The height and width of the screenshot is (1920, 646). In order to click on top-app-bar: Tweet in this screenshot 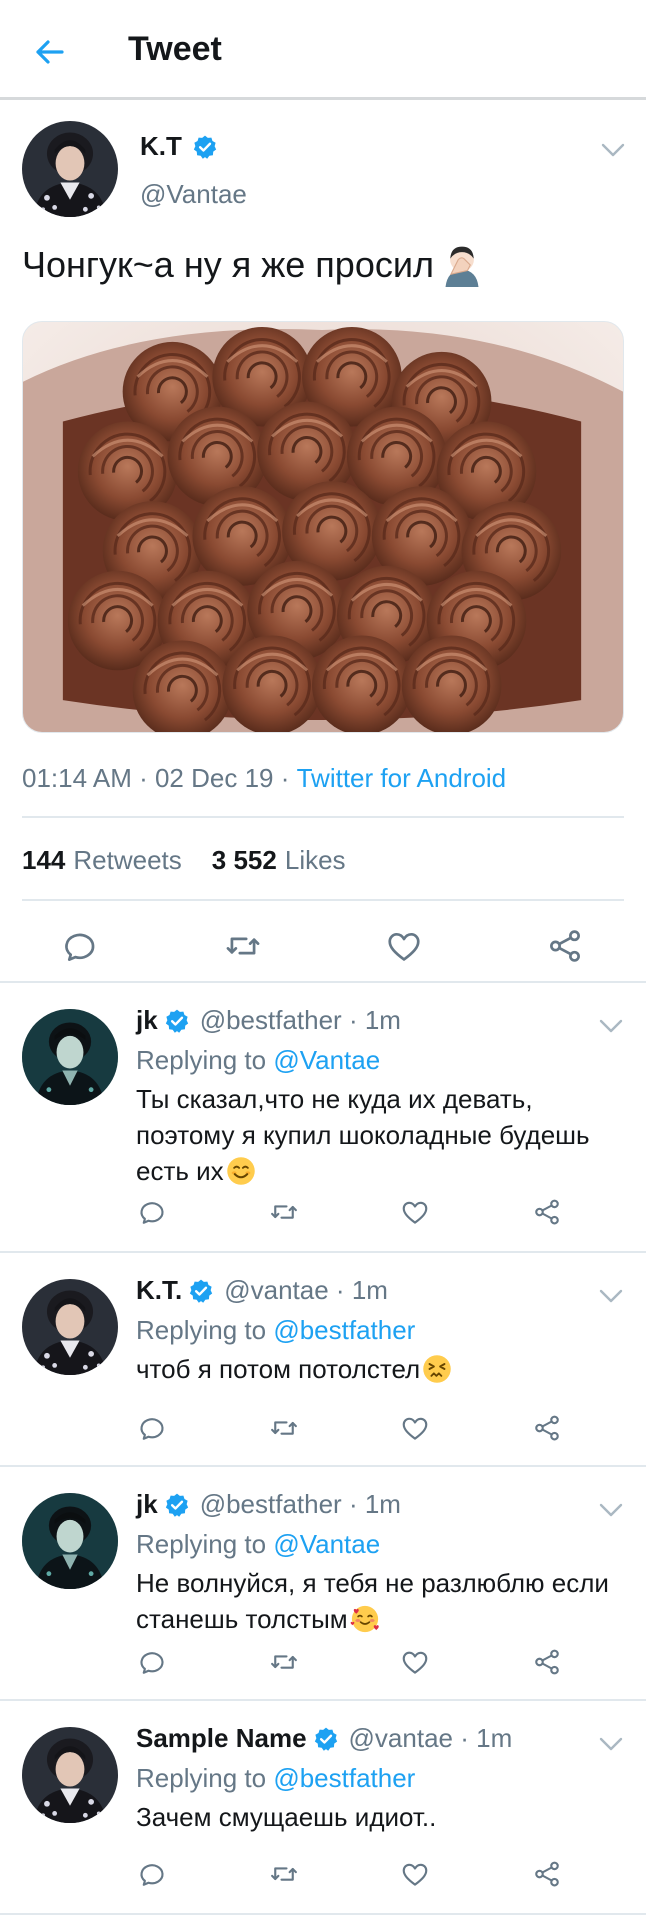, I will do `click(323, 50)`.